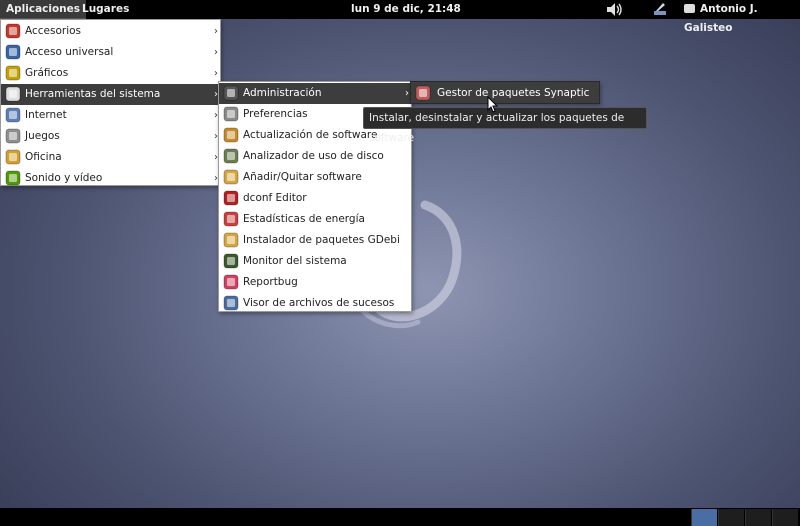  What do you see at coordinates (110, 31) in the screenshot?
I see `menu-item-accesorios: Accesorios ›` at bounding box center [110, 31].